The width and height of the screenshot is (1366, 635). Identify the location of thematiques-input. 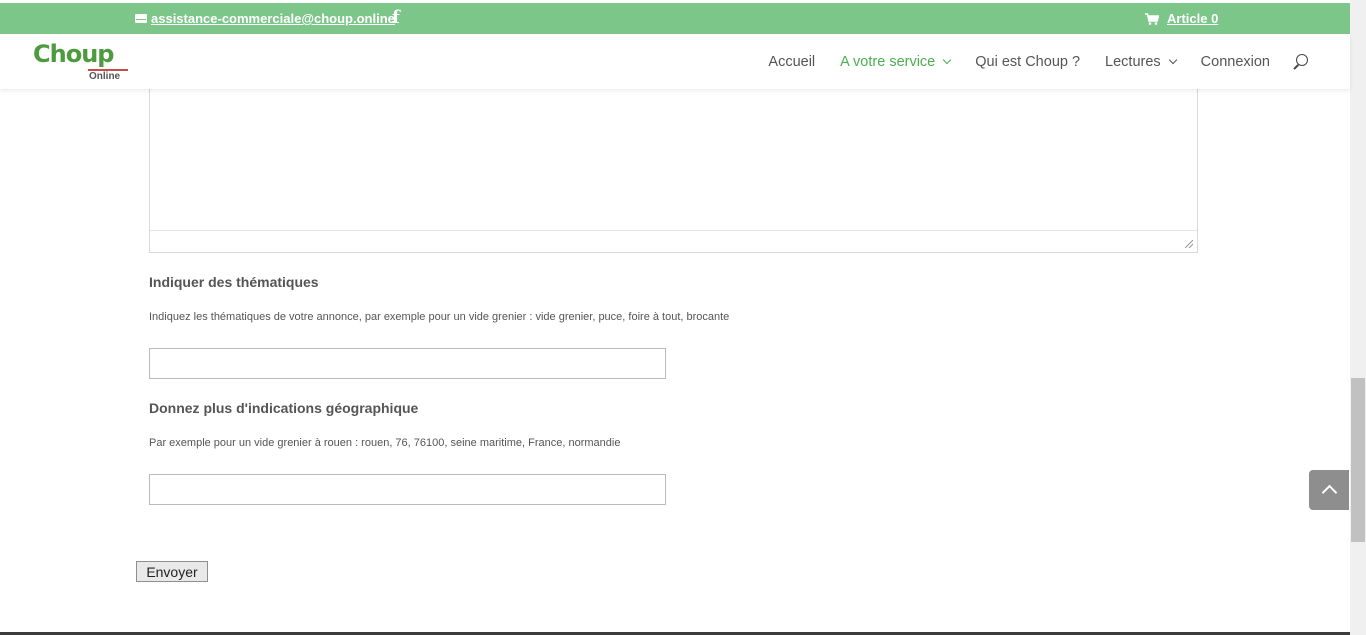
(407, 363).